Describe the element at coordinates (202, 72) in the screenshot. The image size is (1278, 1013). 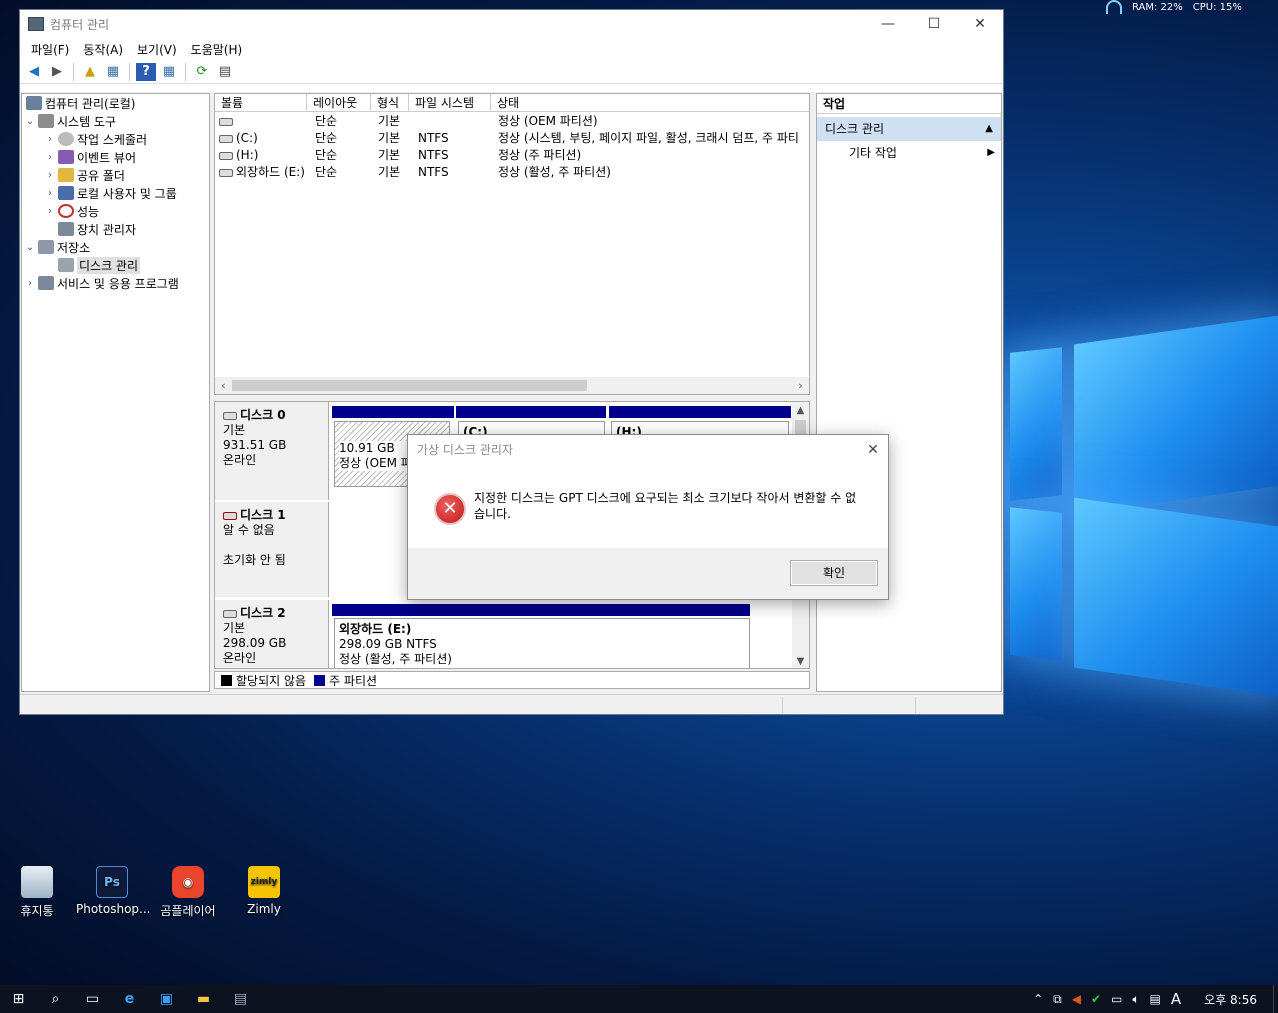
I see `refresh-icon: ⟳` at that location.